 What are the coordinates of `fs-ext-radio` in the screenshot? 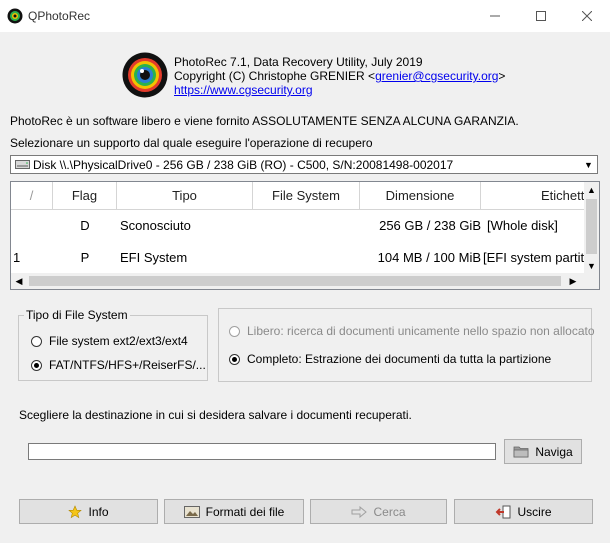 It's located at (36, 341).